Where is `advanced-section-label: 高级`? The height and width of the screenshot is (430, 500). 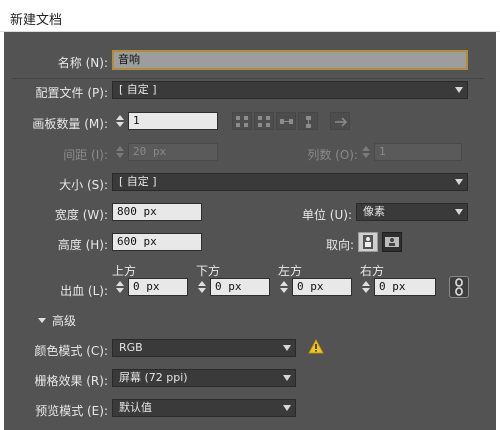 advanced-section-label: 高级 is located at coordinates (64, 320).